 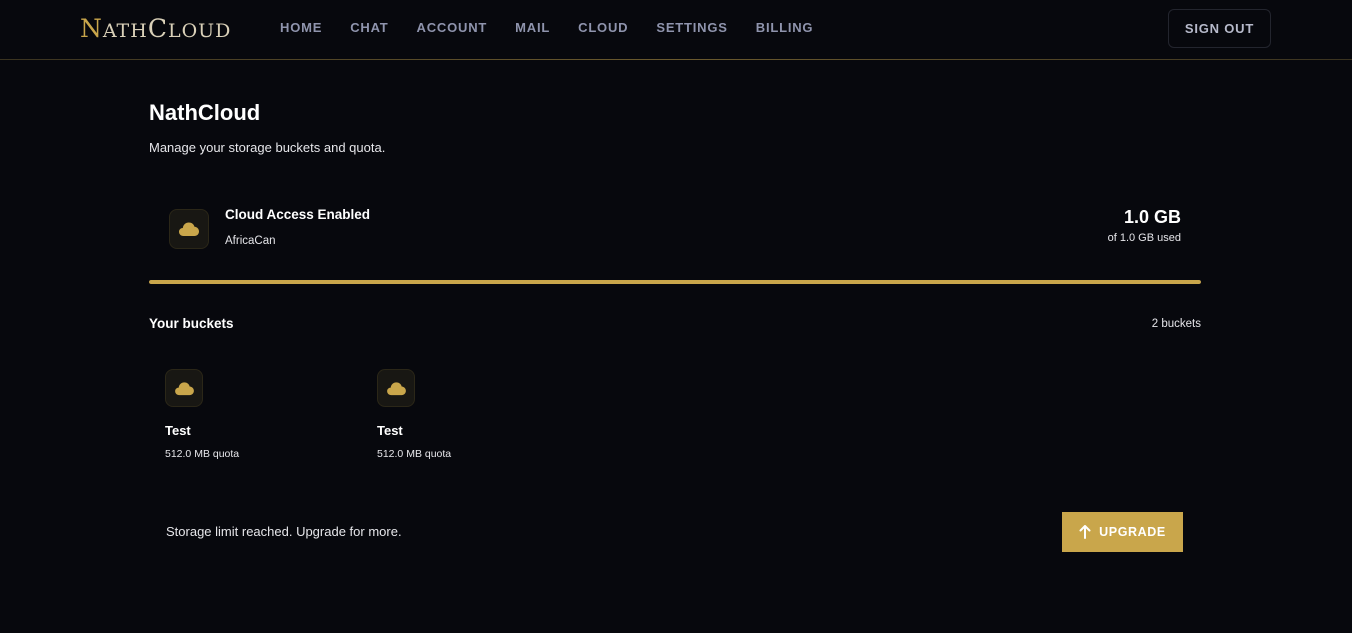 I want to click on nav-settings: SETTINGS, so click(x=691, y=27).